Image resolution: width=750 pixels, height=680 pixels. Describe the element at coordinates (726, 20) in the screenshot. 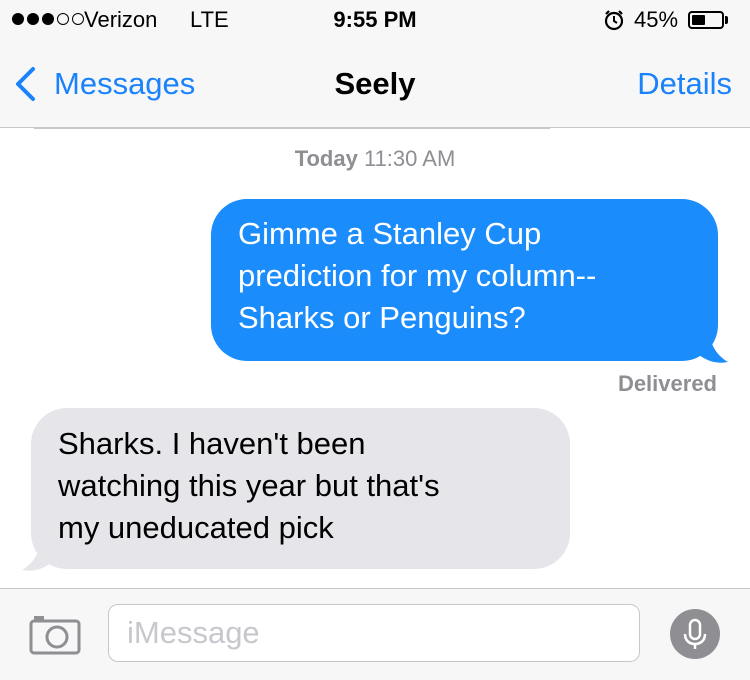

I see `battery-tip` at that location.